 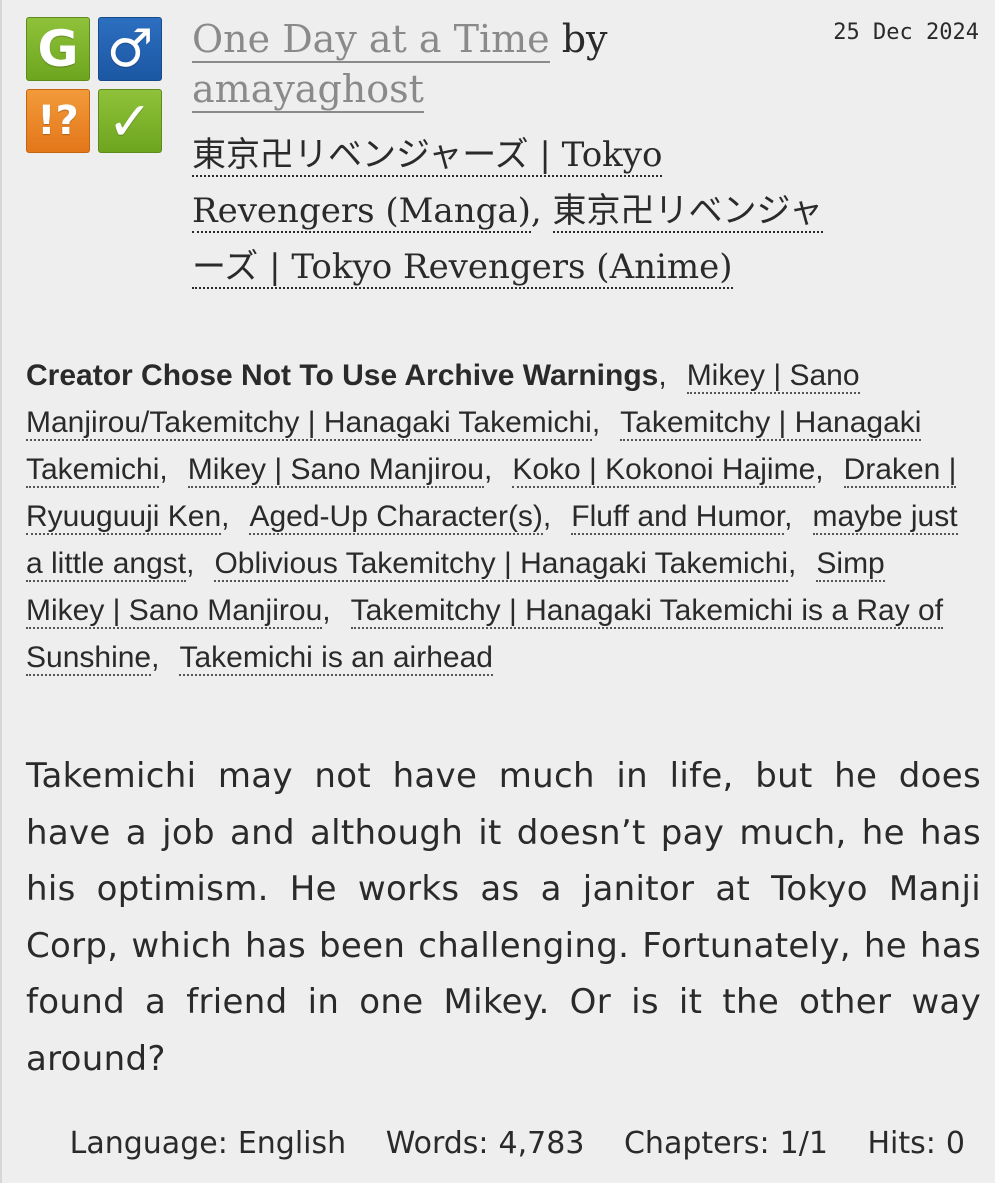 I want to click on warning-glyph: !?, so click(x=58, y=121).